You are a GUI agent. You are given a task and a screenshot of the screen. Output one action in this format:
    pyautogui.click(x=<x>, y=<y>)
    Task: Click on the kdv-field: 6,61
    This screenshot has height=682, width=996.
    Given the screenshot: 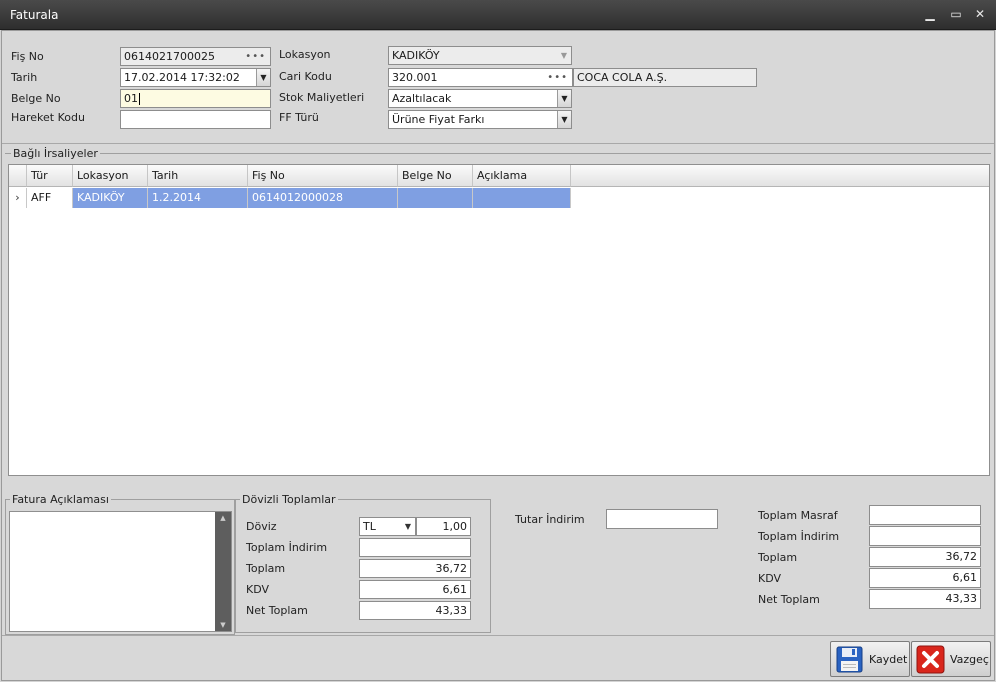 What is the action you would take?
    pyautogui.click(x=925, y=578)
    